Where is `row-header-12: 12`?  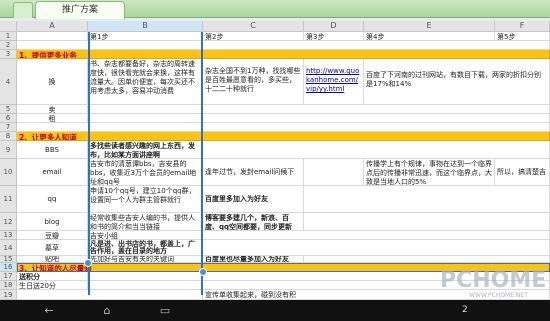 row-header-12: 12 is located at coordinates (8, 222).